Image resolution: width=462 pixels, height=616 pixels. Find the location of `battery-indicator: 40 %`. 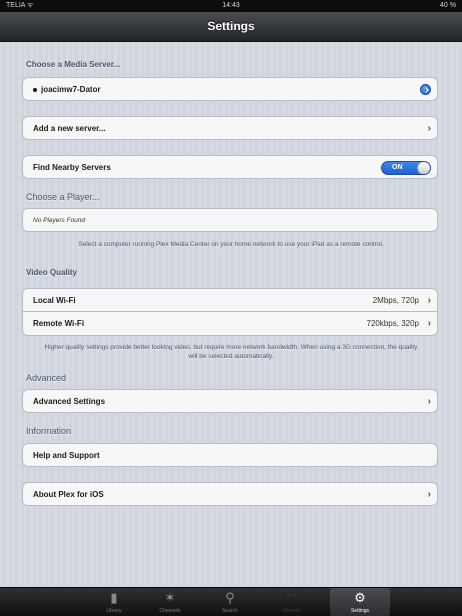

battery-indicator: 40 % is located at coordinates (448, 5).